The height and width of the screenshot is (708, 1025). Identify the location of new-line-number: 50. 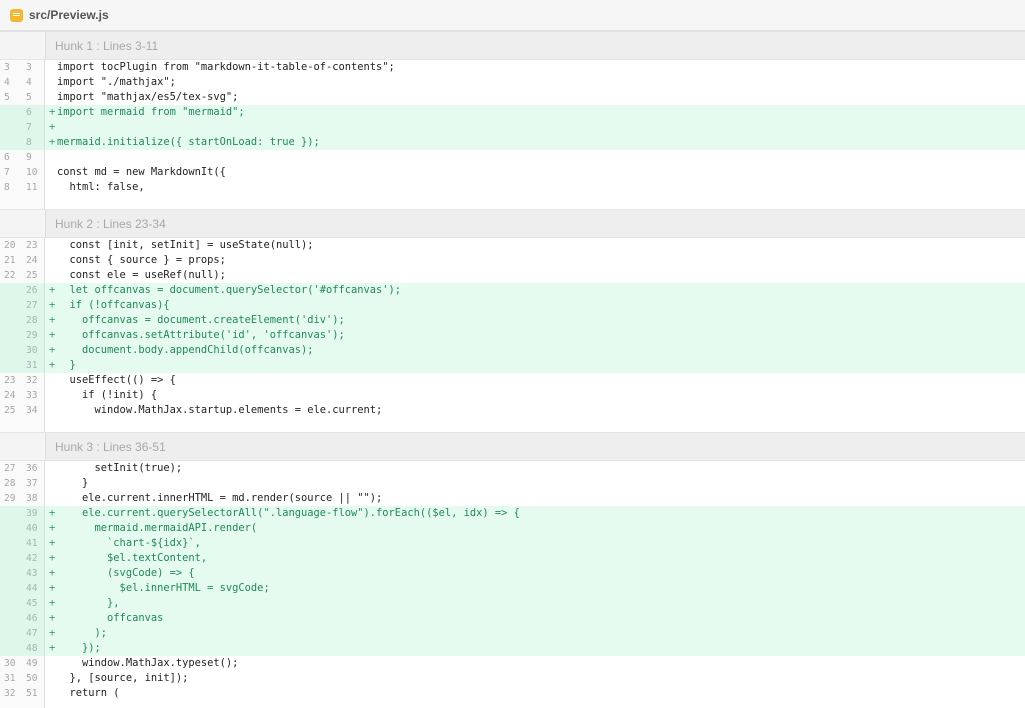
(33, 678).